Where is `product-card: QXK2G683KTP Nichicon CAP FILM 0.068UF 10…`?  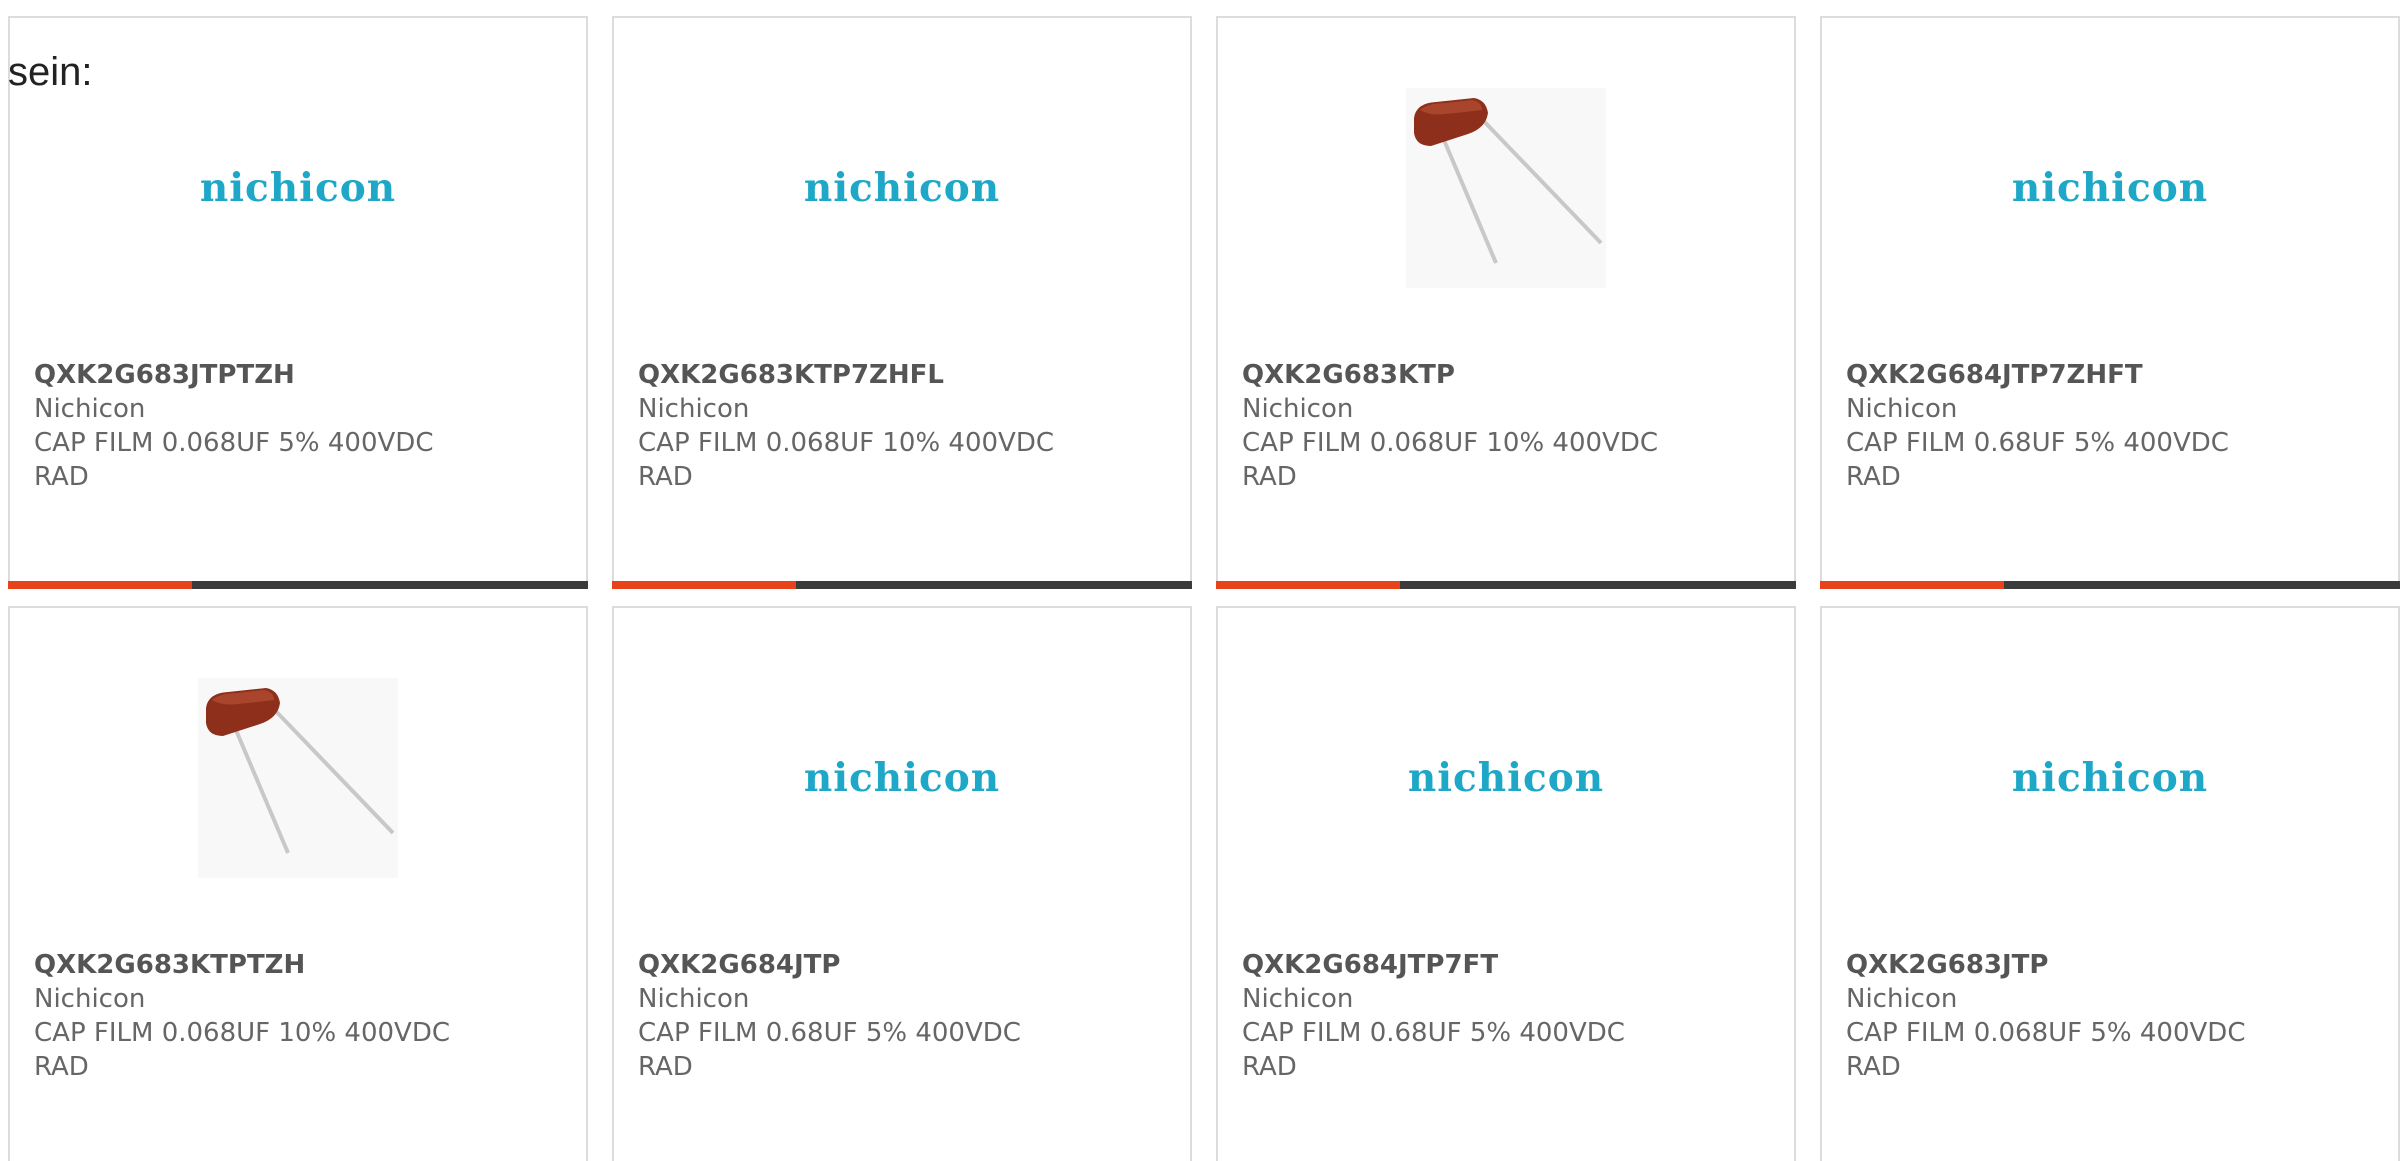
product-card: QXK2G683KTP Nichicon CAP FILM 0.068UF 10… is located at coordinates (1506, 302).